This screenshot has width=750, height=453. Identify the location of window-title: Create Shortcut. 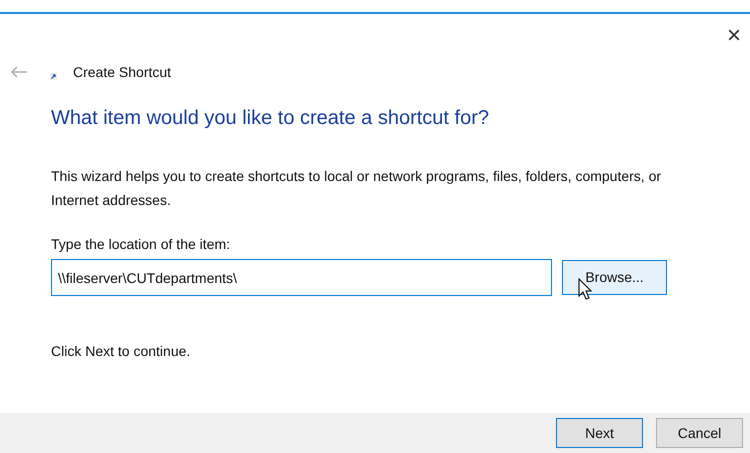
(122, 72).